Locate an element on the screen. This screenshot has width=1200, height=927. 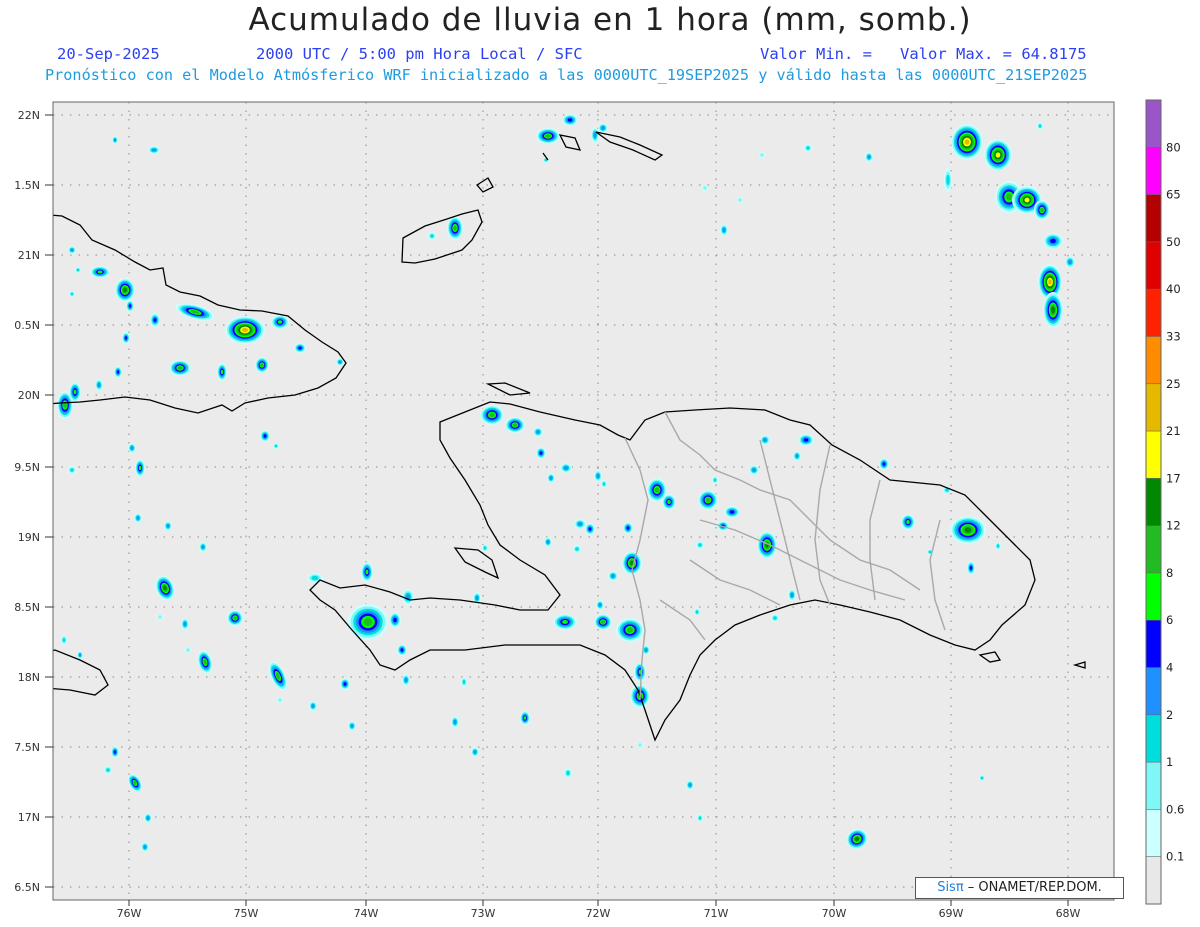
colorbar-label: 25 is located at coordinates (1173, 384).